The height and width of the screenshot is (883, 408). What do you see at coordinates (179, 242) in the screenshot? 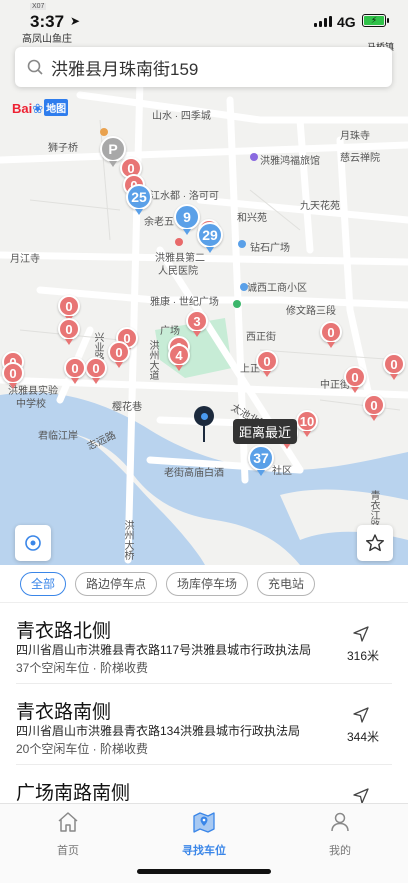
I see `hospital-icon` at bounding box center [179, 242].